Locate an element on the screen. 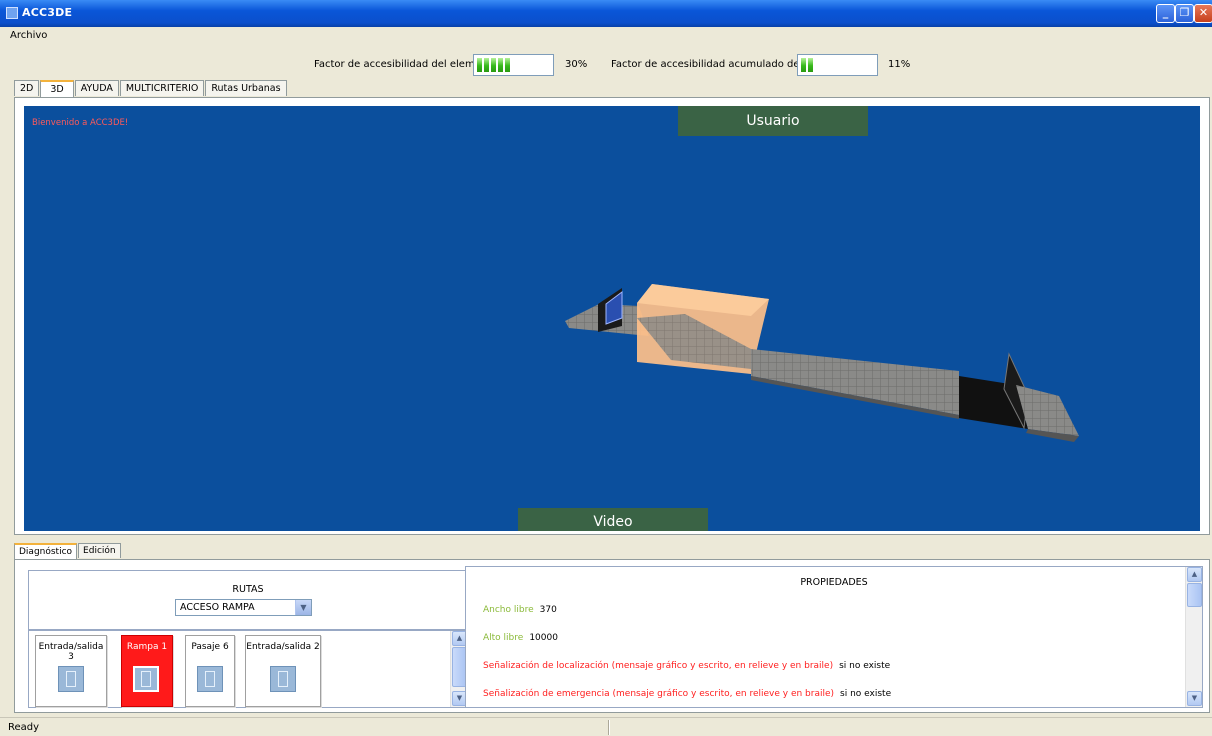 The image size is (1212, 736). chevron-up-icon: ▲ is located at coordinates (1194, 574).